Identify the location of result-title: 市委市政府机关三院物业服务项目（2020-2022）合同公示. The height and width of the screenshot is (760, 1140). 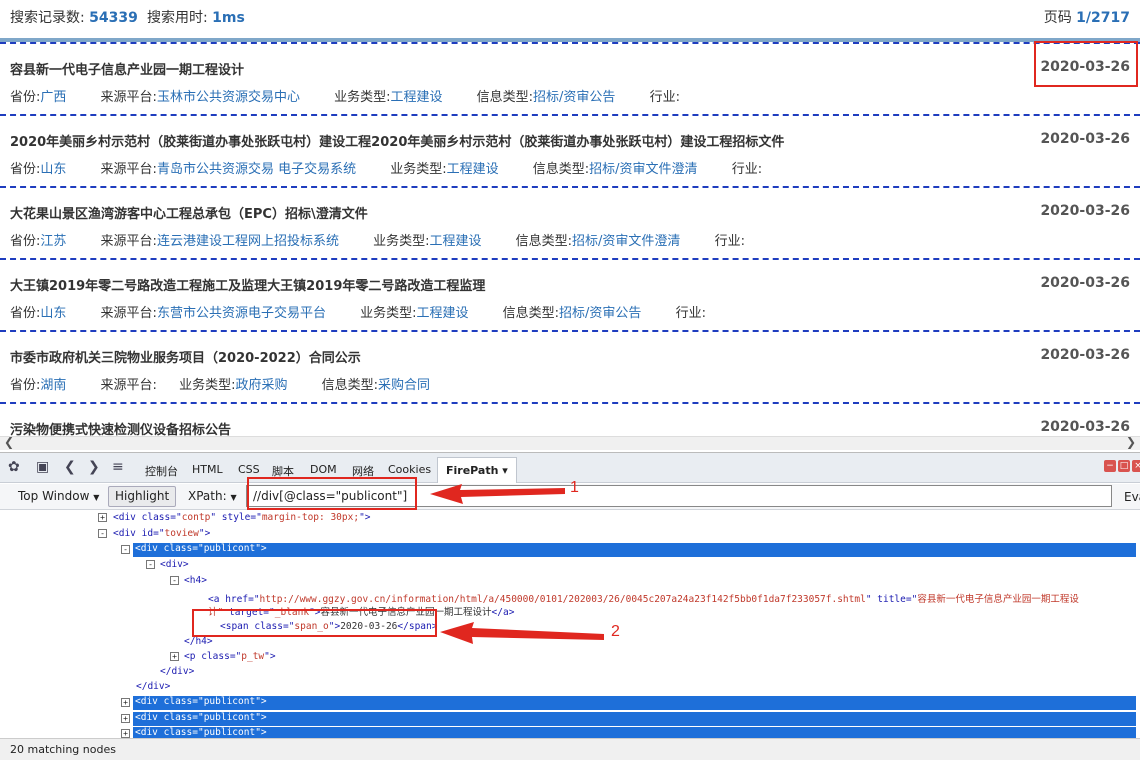
(185, 356).